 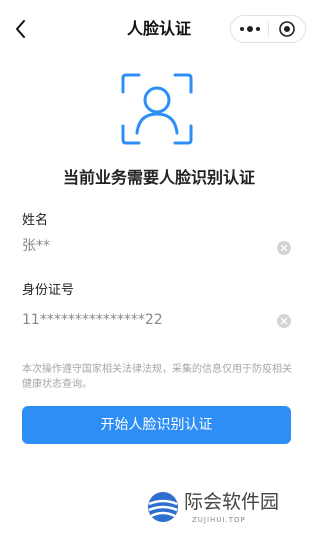 What do you see at coordinates (163, 507) in the screenshot?
I see `globe-logo-icon` at bounding box center [163, 507].